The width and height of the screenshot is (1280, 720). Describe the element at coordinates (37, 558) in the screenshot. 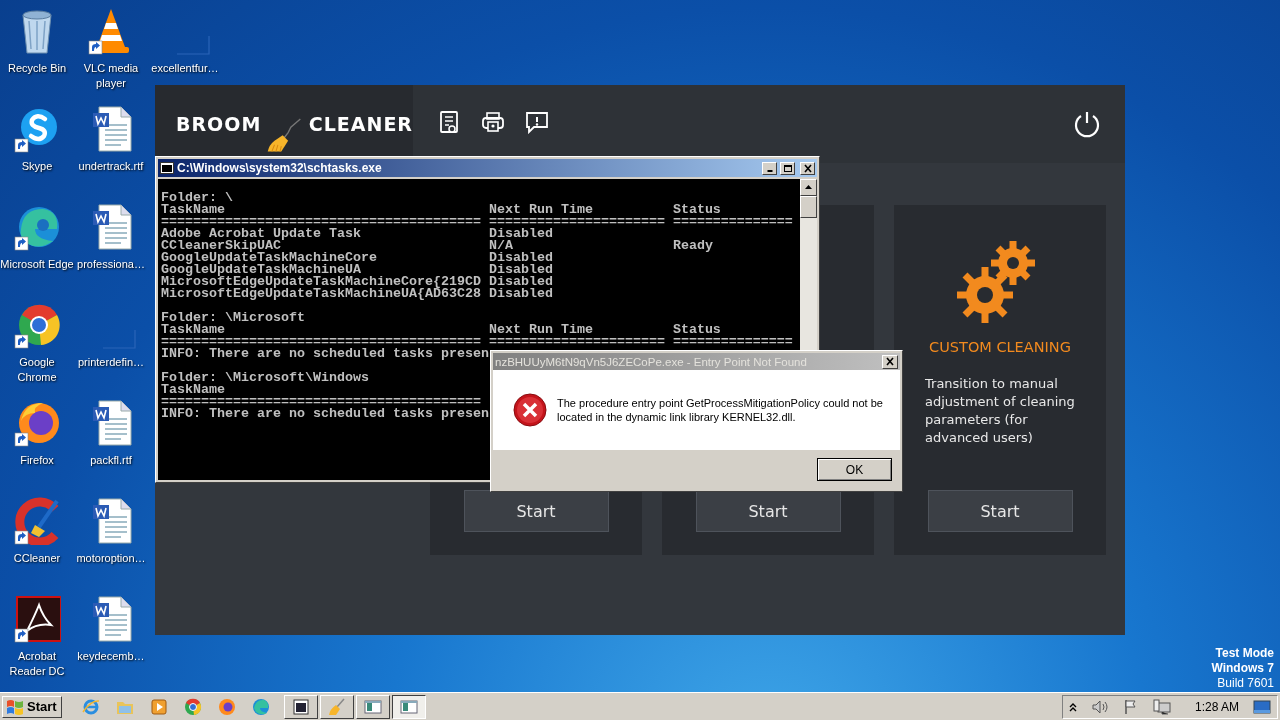

I see `desktop-icon-label: CCleaner` at that location.